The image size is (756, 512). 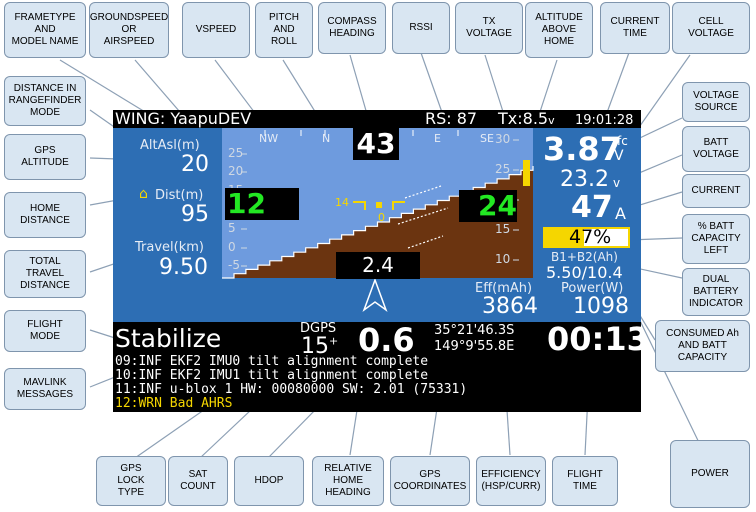 What do you see at coordinates (342, 202) in the screenshot?
I see `pitch-left-label: 14` at bounding box center [342, 202].